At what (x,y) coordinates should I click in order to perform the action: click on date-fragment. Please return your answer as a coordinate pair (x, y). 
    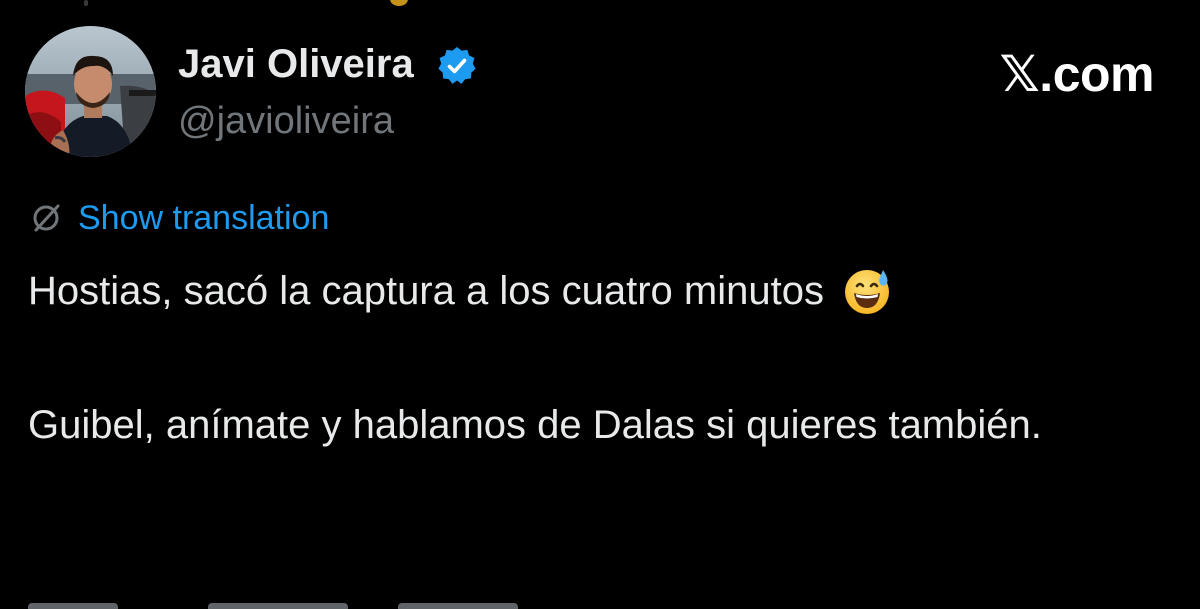
    Looking at the image, I should click on (278, 606).